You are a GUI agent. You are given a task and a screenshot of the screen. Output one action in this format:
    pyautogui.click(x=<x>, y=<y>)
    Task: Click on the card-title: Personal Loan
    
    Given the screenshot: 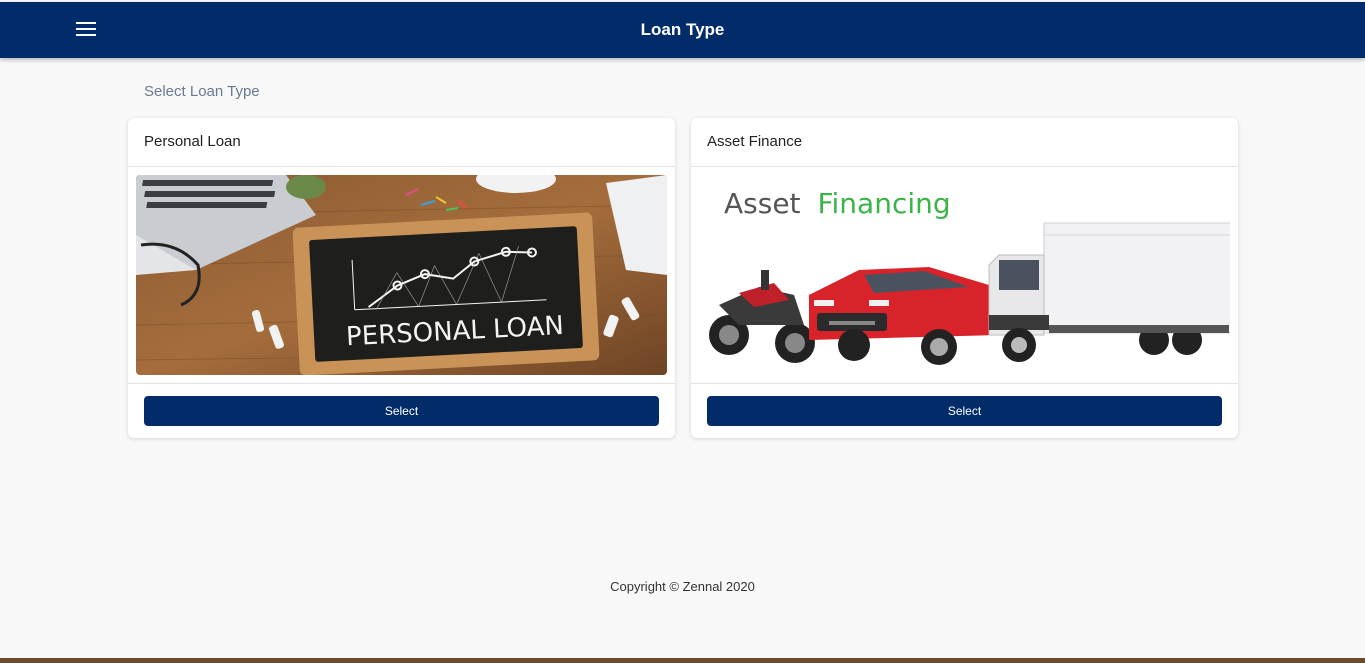 What is the action you would take?
    pyautogui.click(x=401, y=142)
    